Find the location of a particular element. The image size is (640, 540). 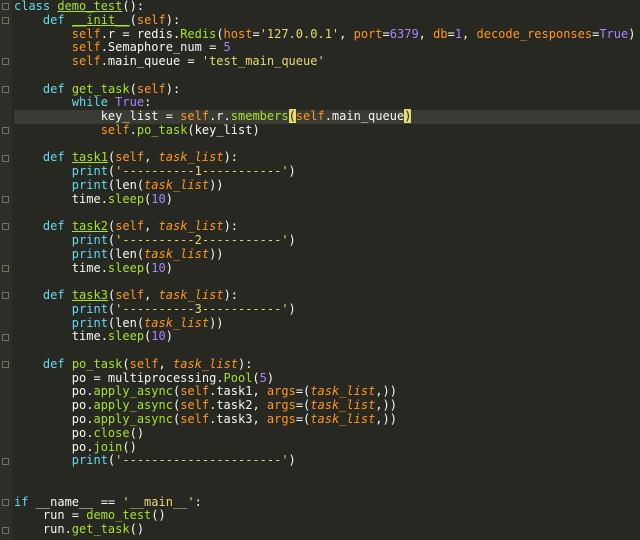

code-token: run = is located at coordinates (50, 515).